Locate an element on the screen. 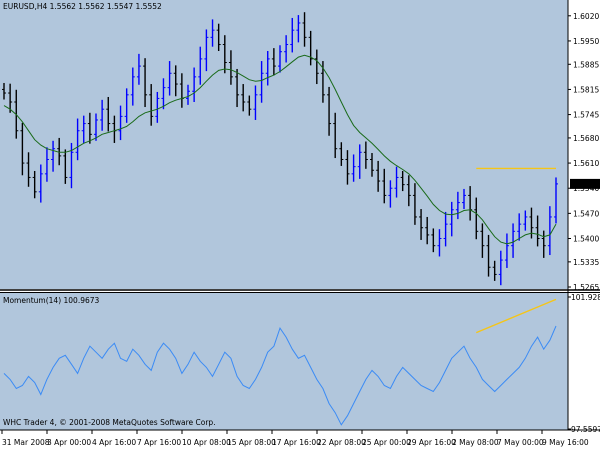 The width and height of the screenshot is (600, 450). time-tick-label: 7 May 00:00 is located at coordinates (520, 442).